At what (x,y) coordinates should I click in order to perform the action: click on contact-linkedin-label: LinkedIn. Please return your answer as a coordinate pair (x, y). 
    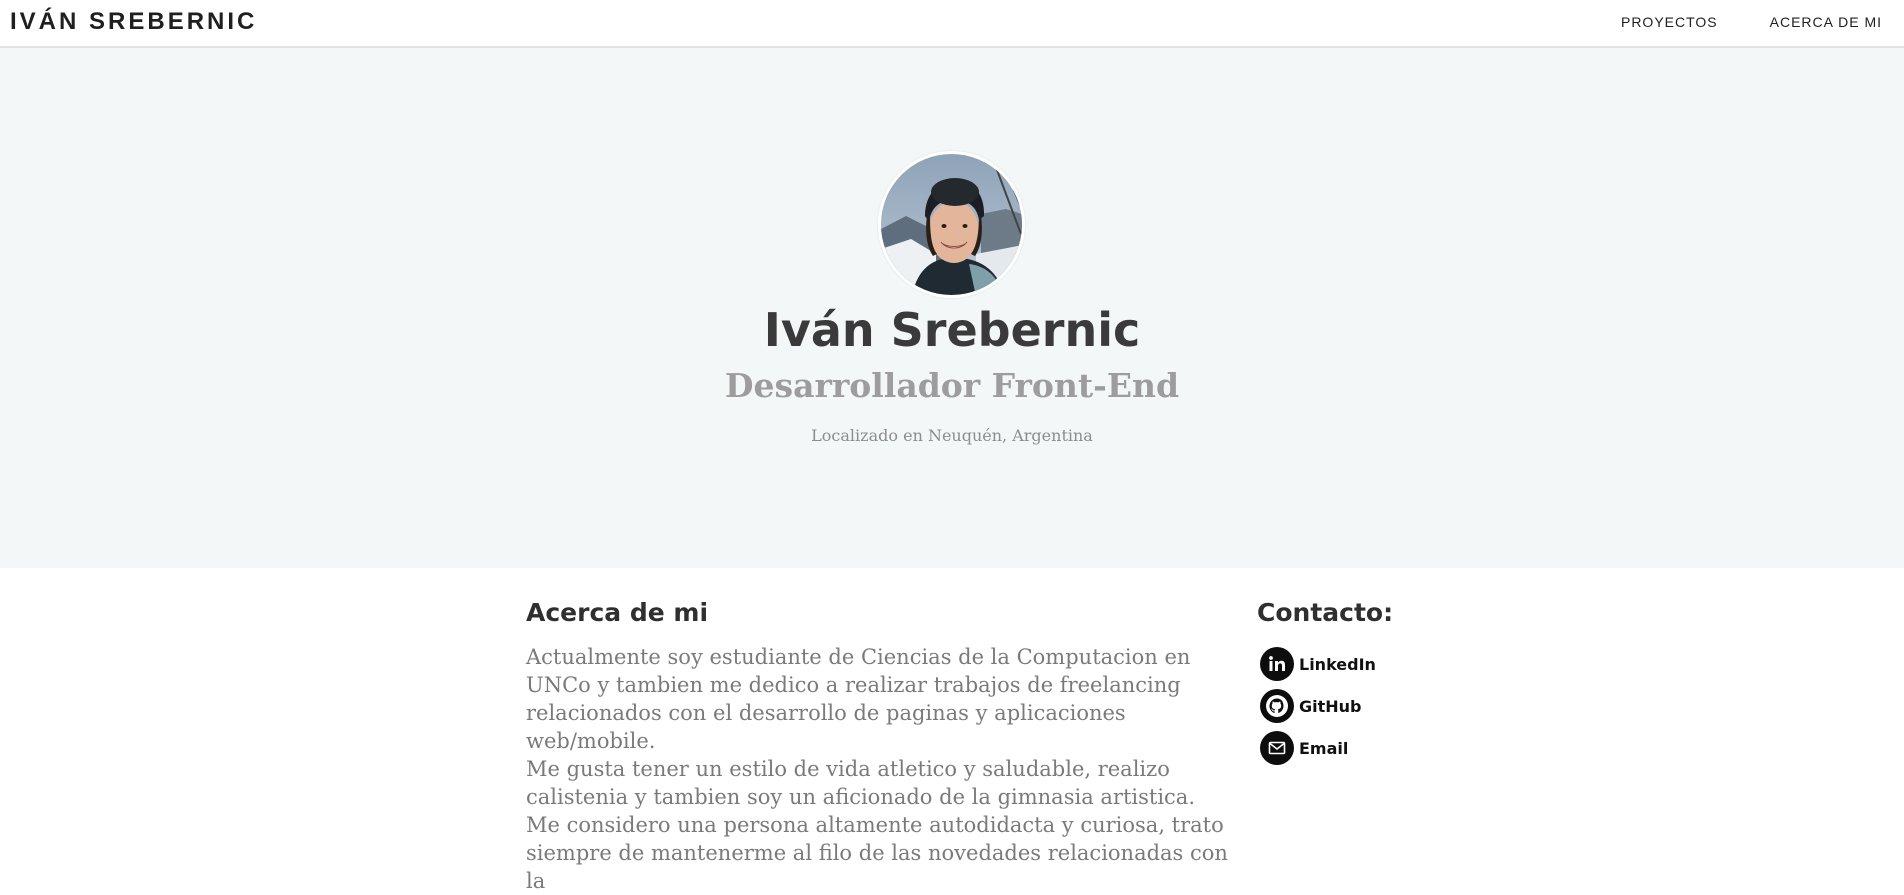
    Looking at the image, I should click on (1337, 664).